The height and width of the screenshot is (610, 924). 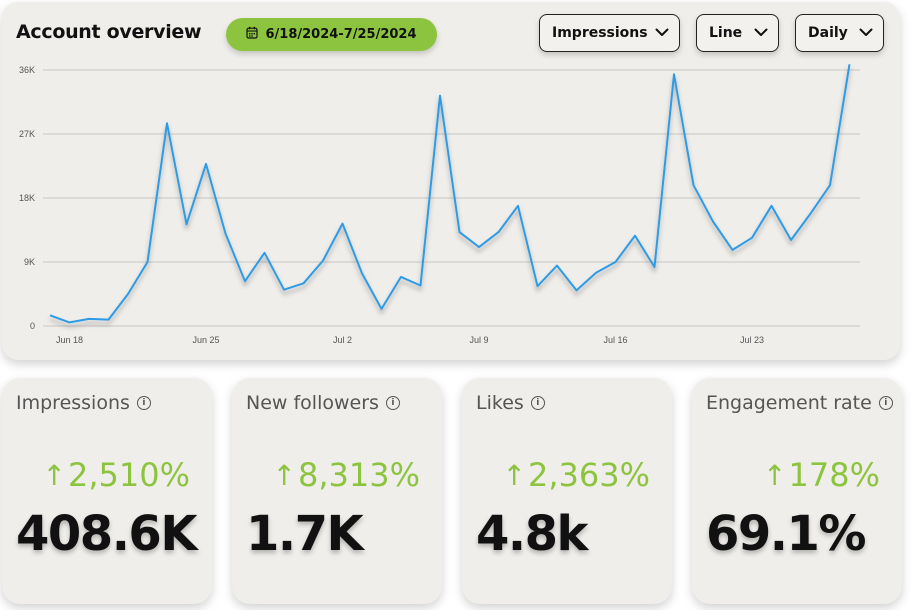 I want to click on metric-card-likes: Likes i ↑ 2,363% 4.8k, so click(x=567, y=491).